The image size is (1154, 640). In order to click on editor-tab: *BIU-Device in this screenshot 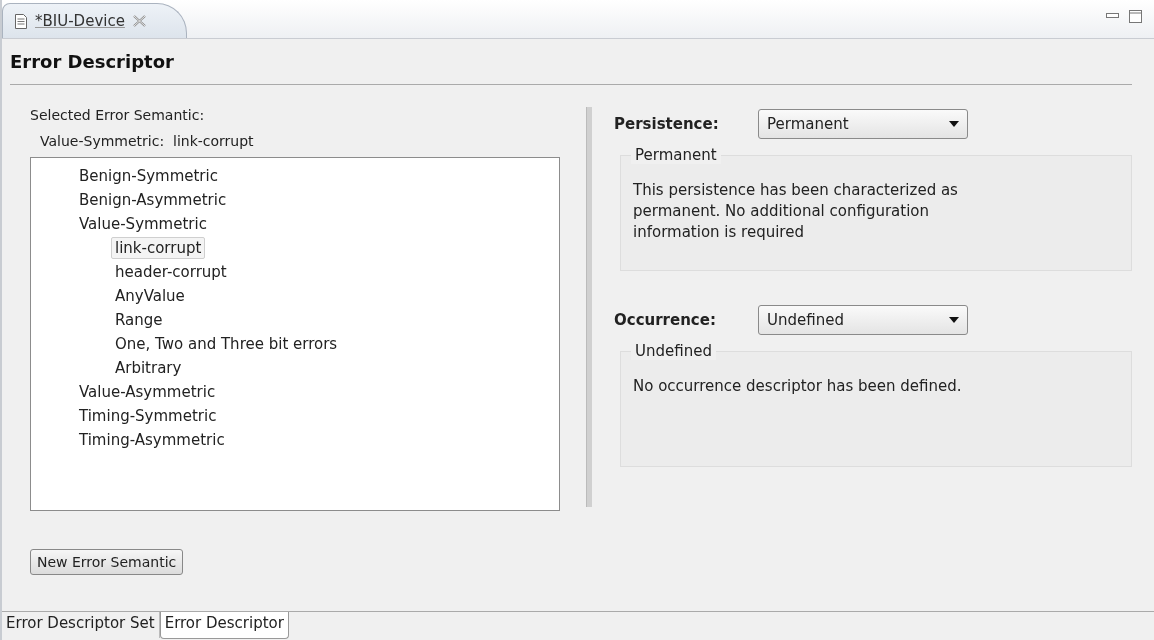, I will do `click(94, 20)`.